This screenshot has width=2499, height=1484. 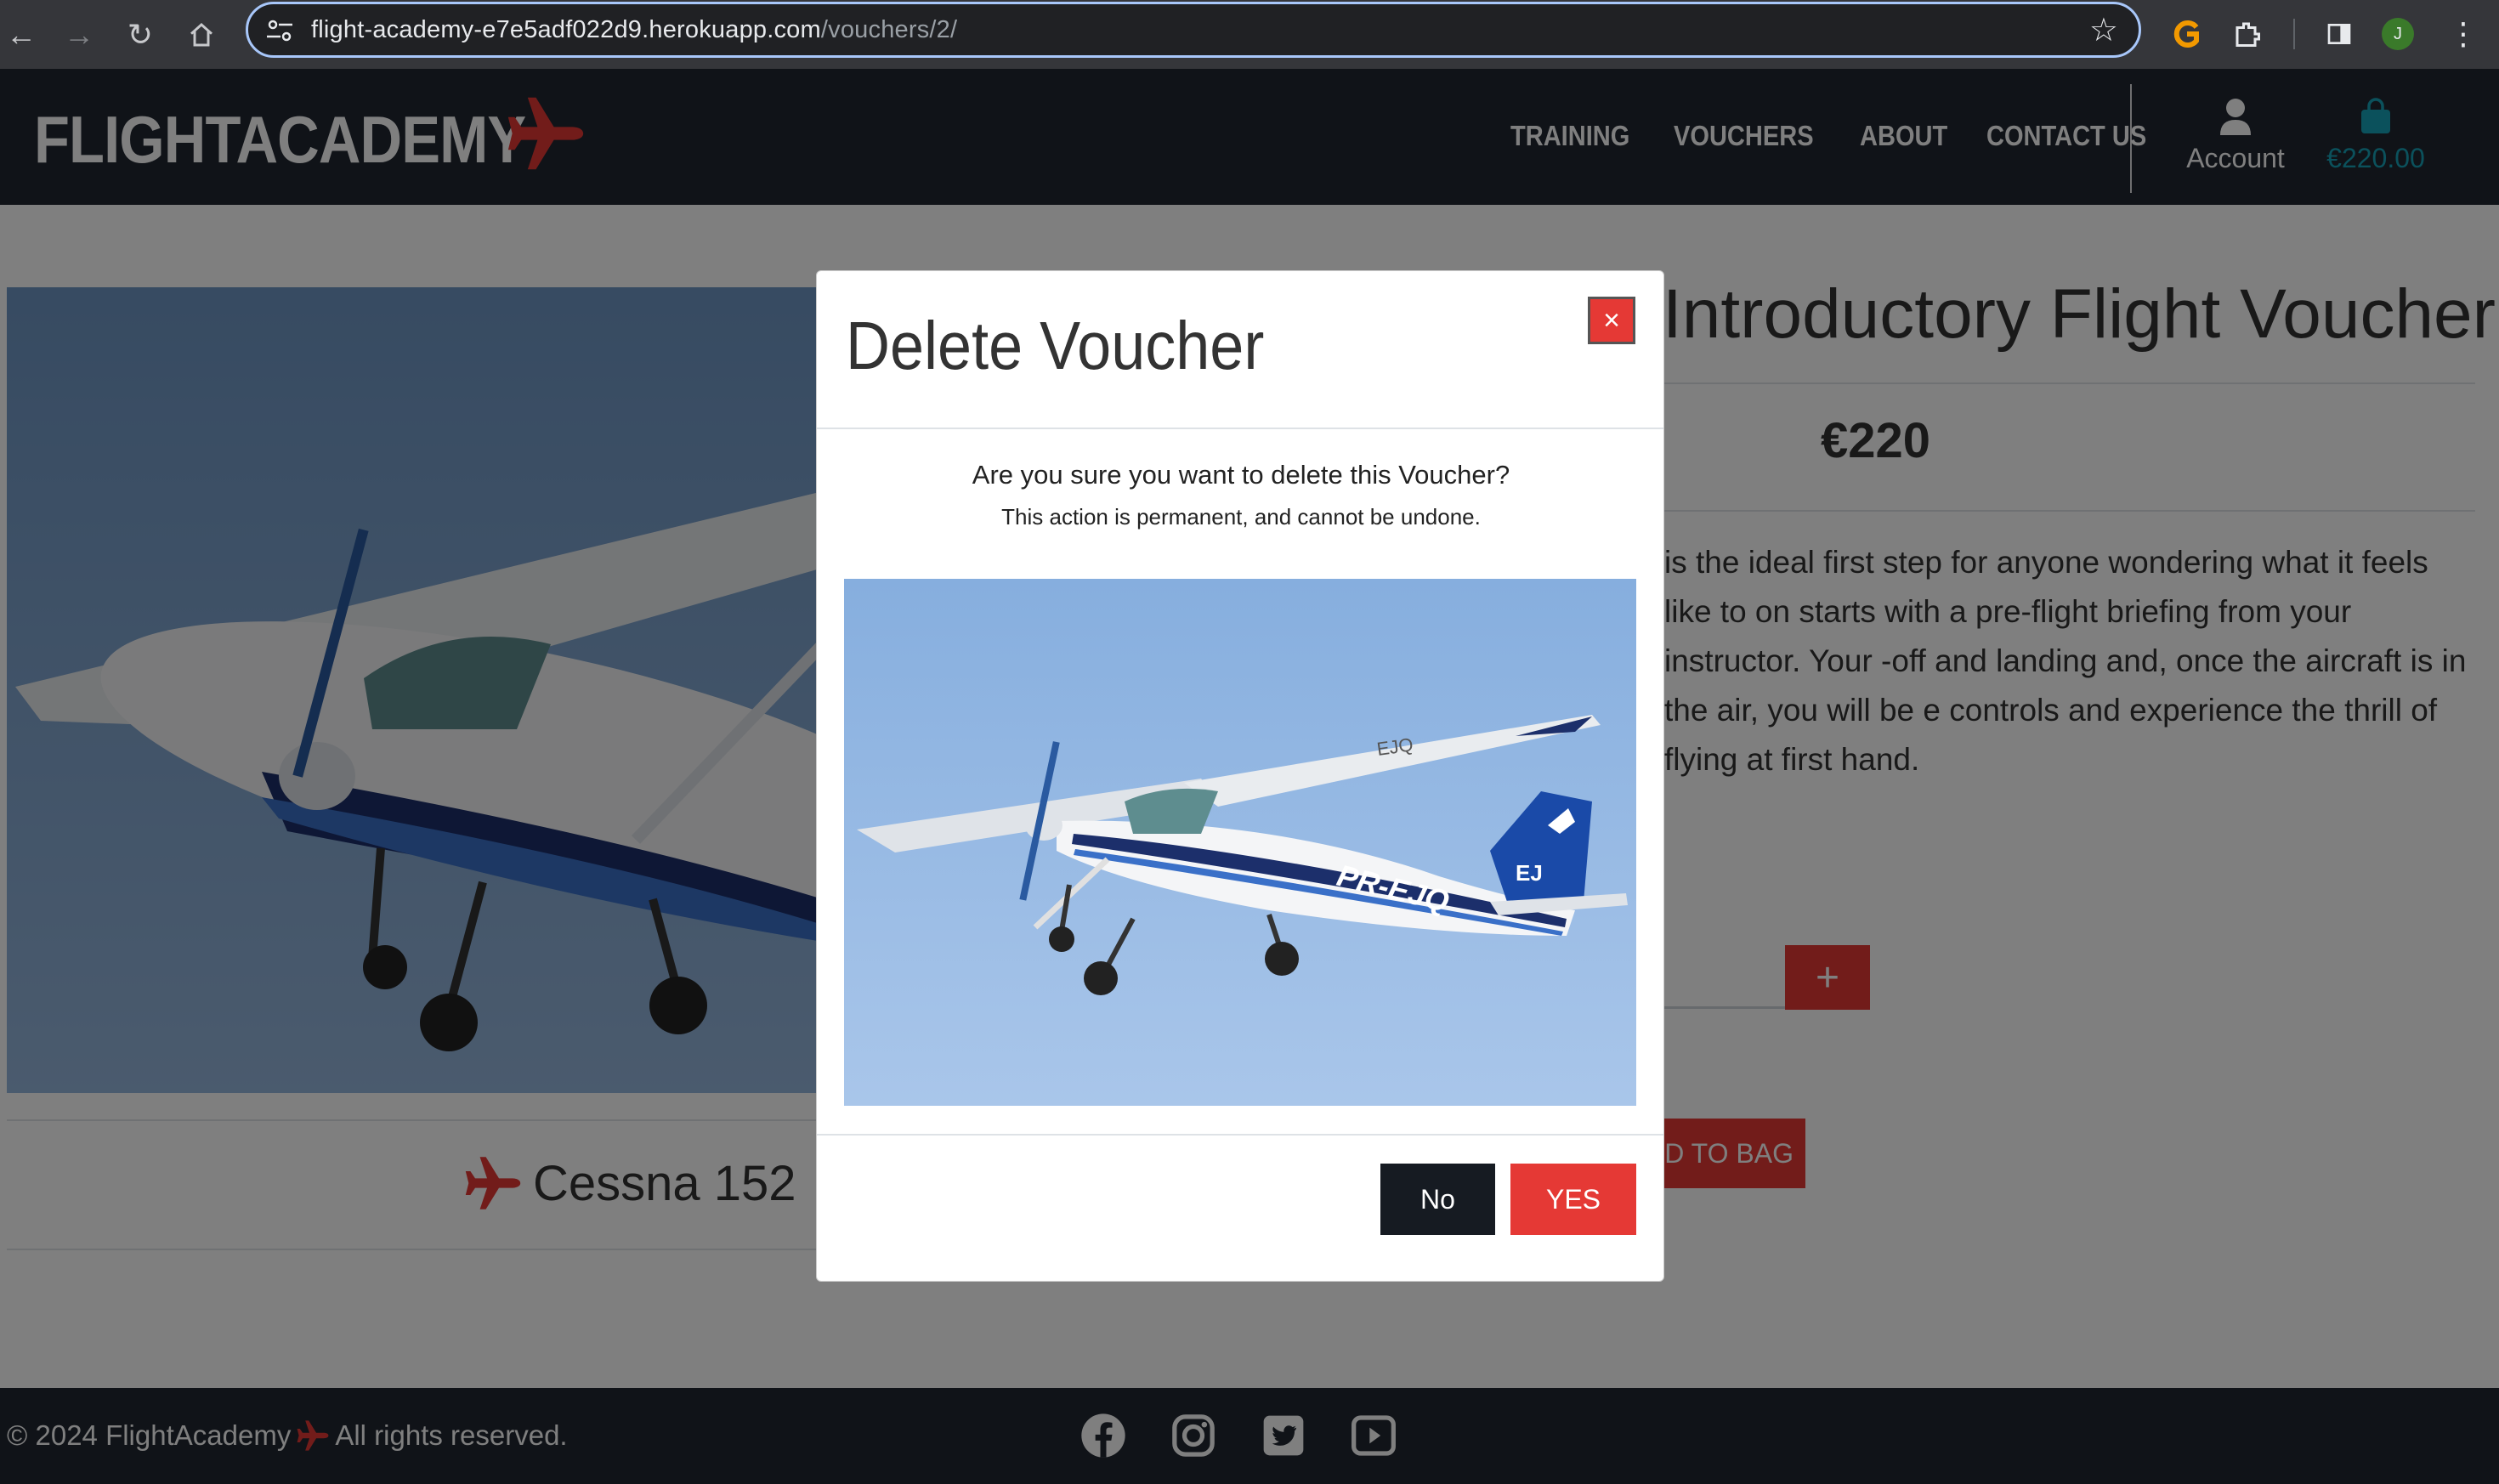 I want to click on url-path: /vouchers/2/, so click(x=889, y=29).